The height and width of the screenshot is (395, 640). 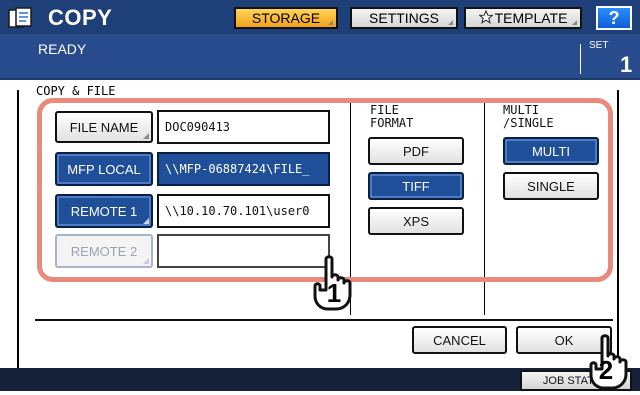 I want to click on help-button: ?, so click(x=614, y=18).